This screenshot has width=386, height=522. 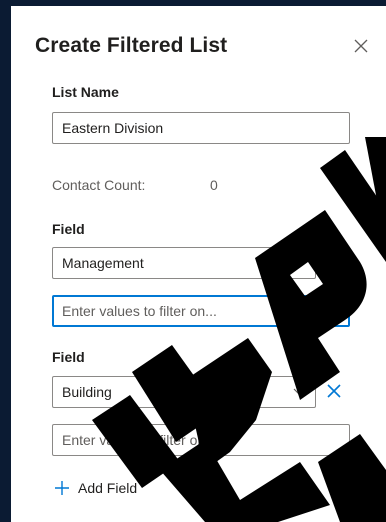 I want to click on dialog-title: Create Filtered List, so click(x=131, y=45).